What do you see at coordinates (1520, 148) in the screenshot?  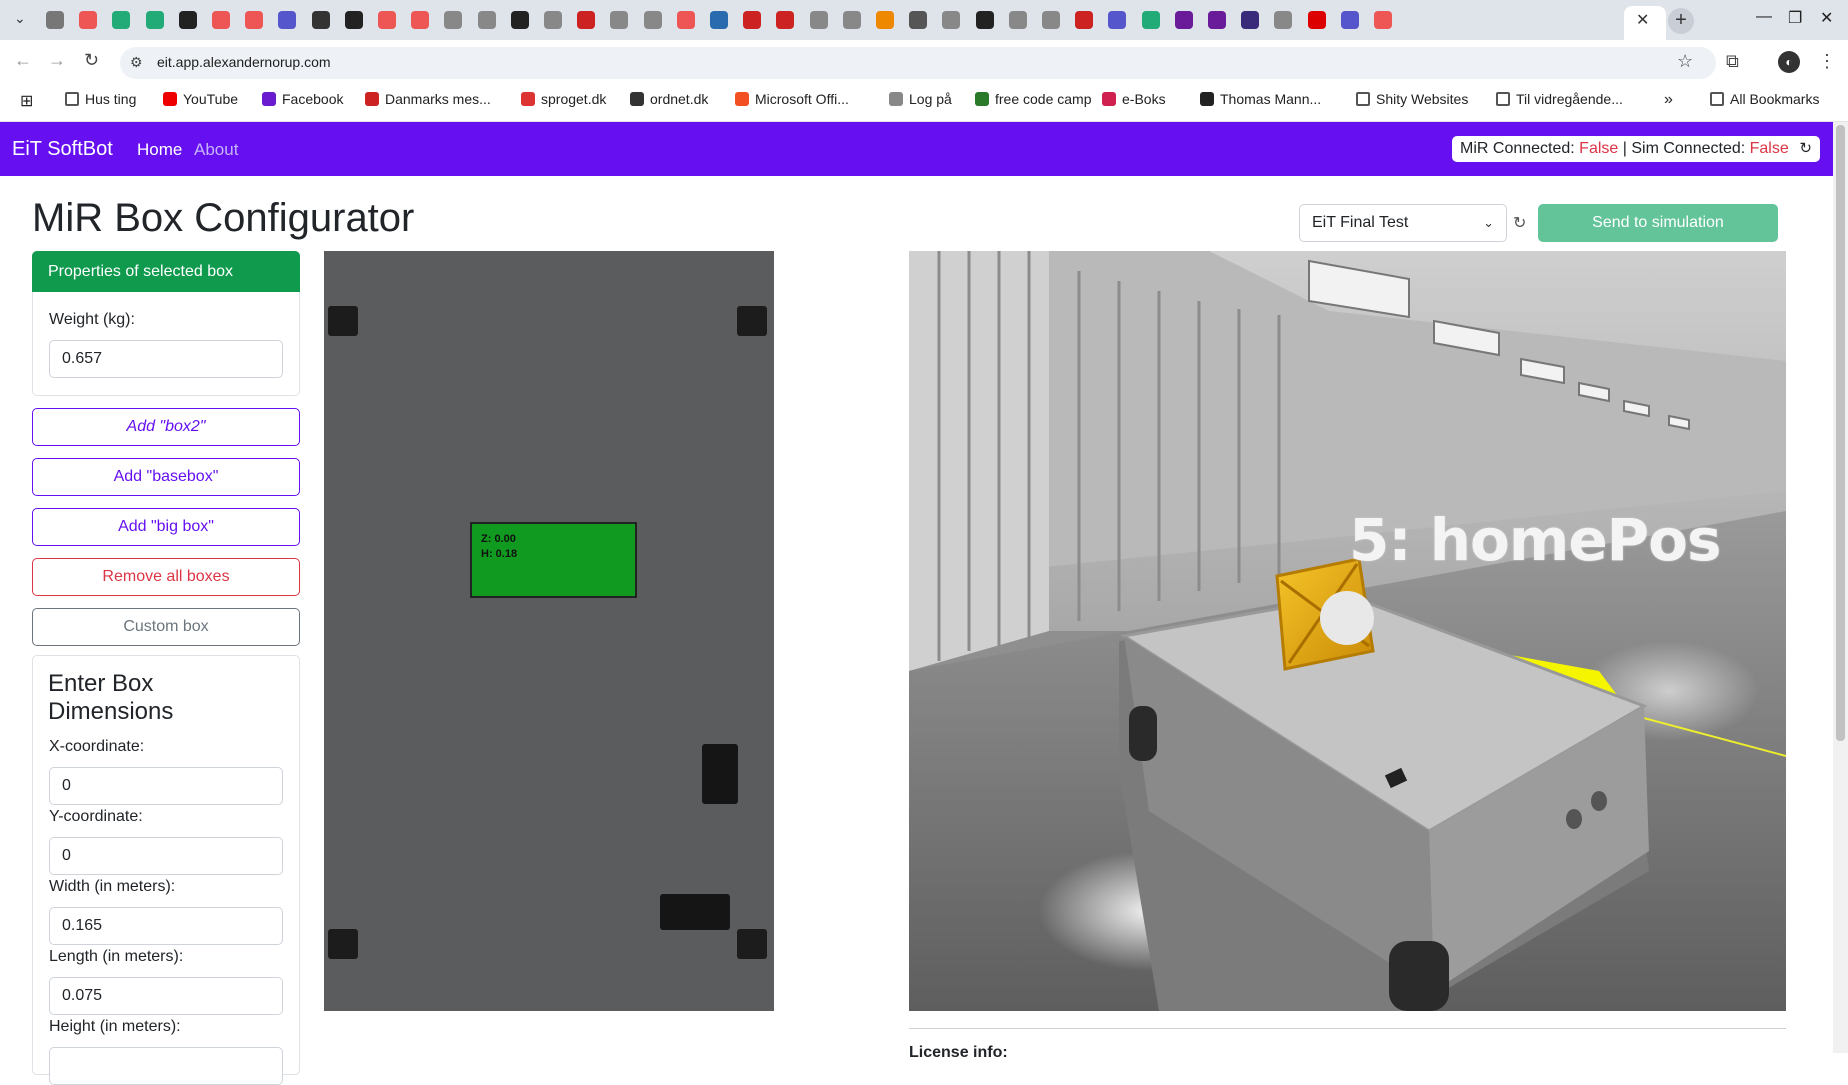 I see `mir-status-label: MiR Connected:` at bounding box center [1520, 148].